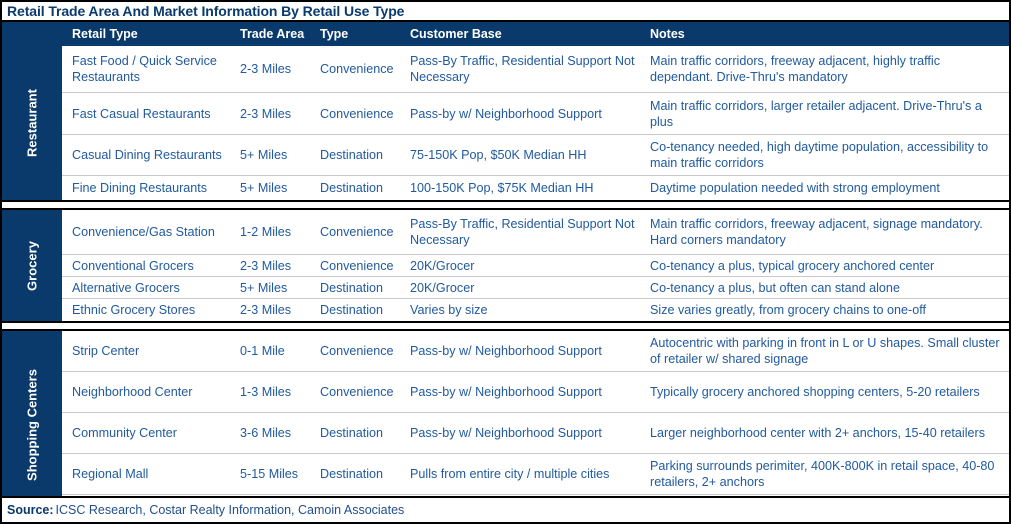 The image size is (1011, 524). Describe the element at coordinates (449, 310) in the screenshot. I see `cell-customer-base: Varies by size` at that location.